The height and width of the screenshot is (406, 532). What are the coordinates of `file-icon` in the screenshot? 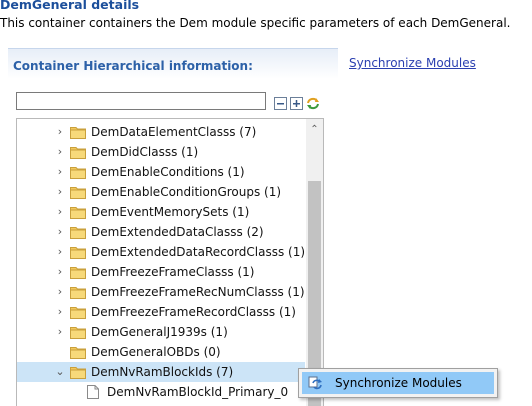 It's located at (93, 392).